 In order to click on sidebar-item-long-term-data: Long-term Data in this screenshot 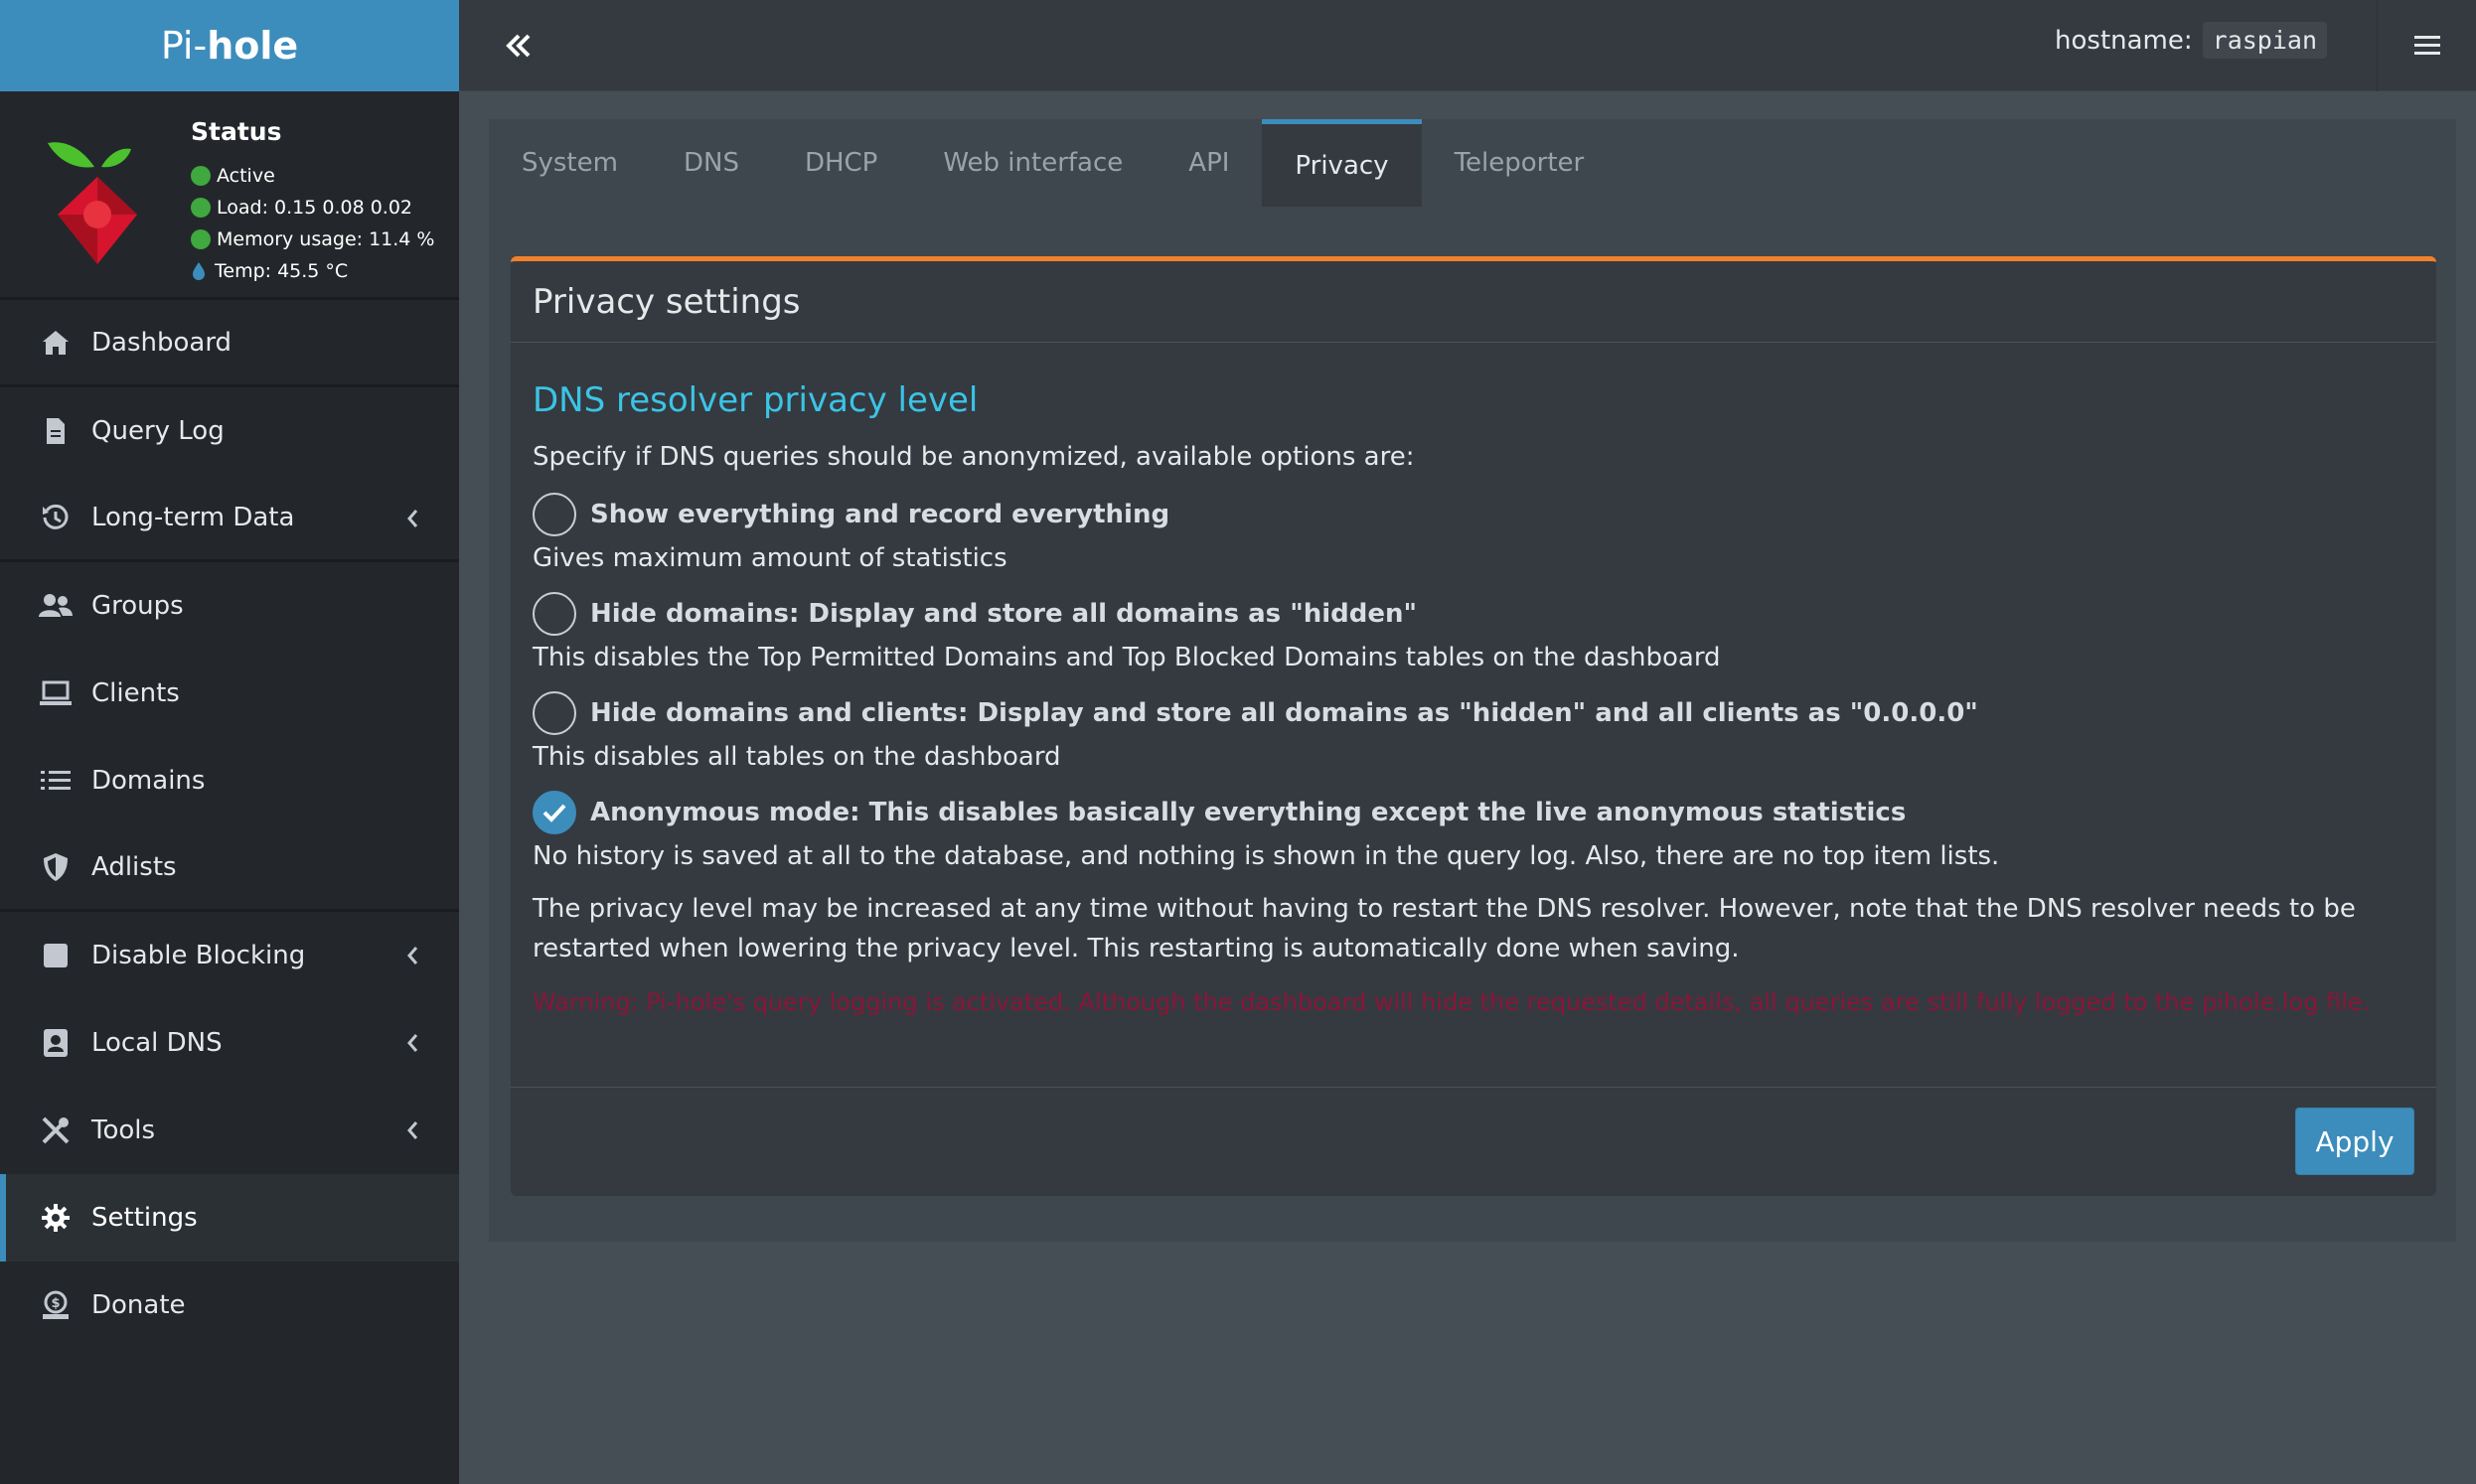, I will do `click(230, 518)`.